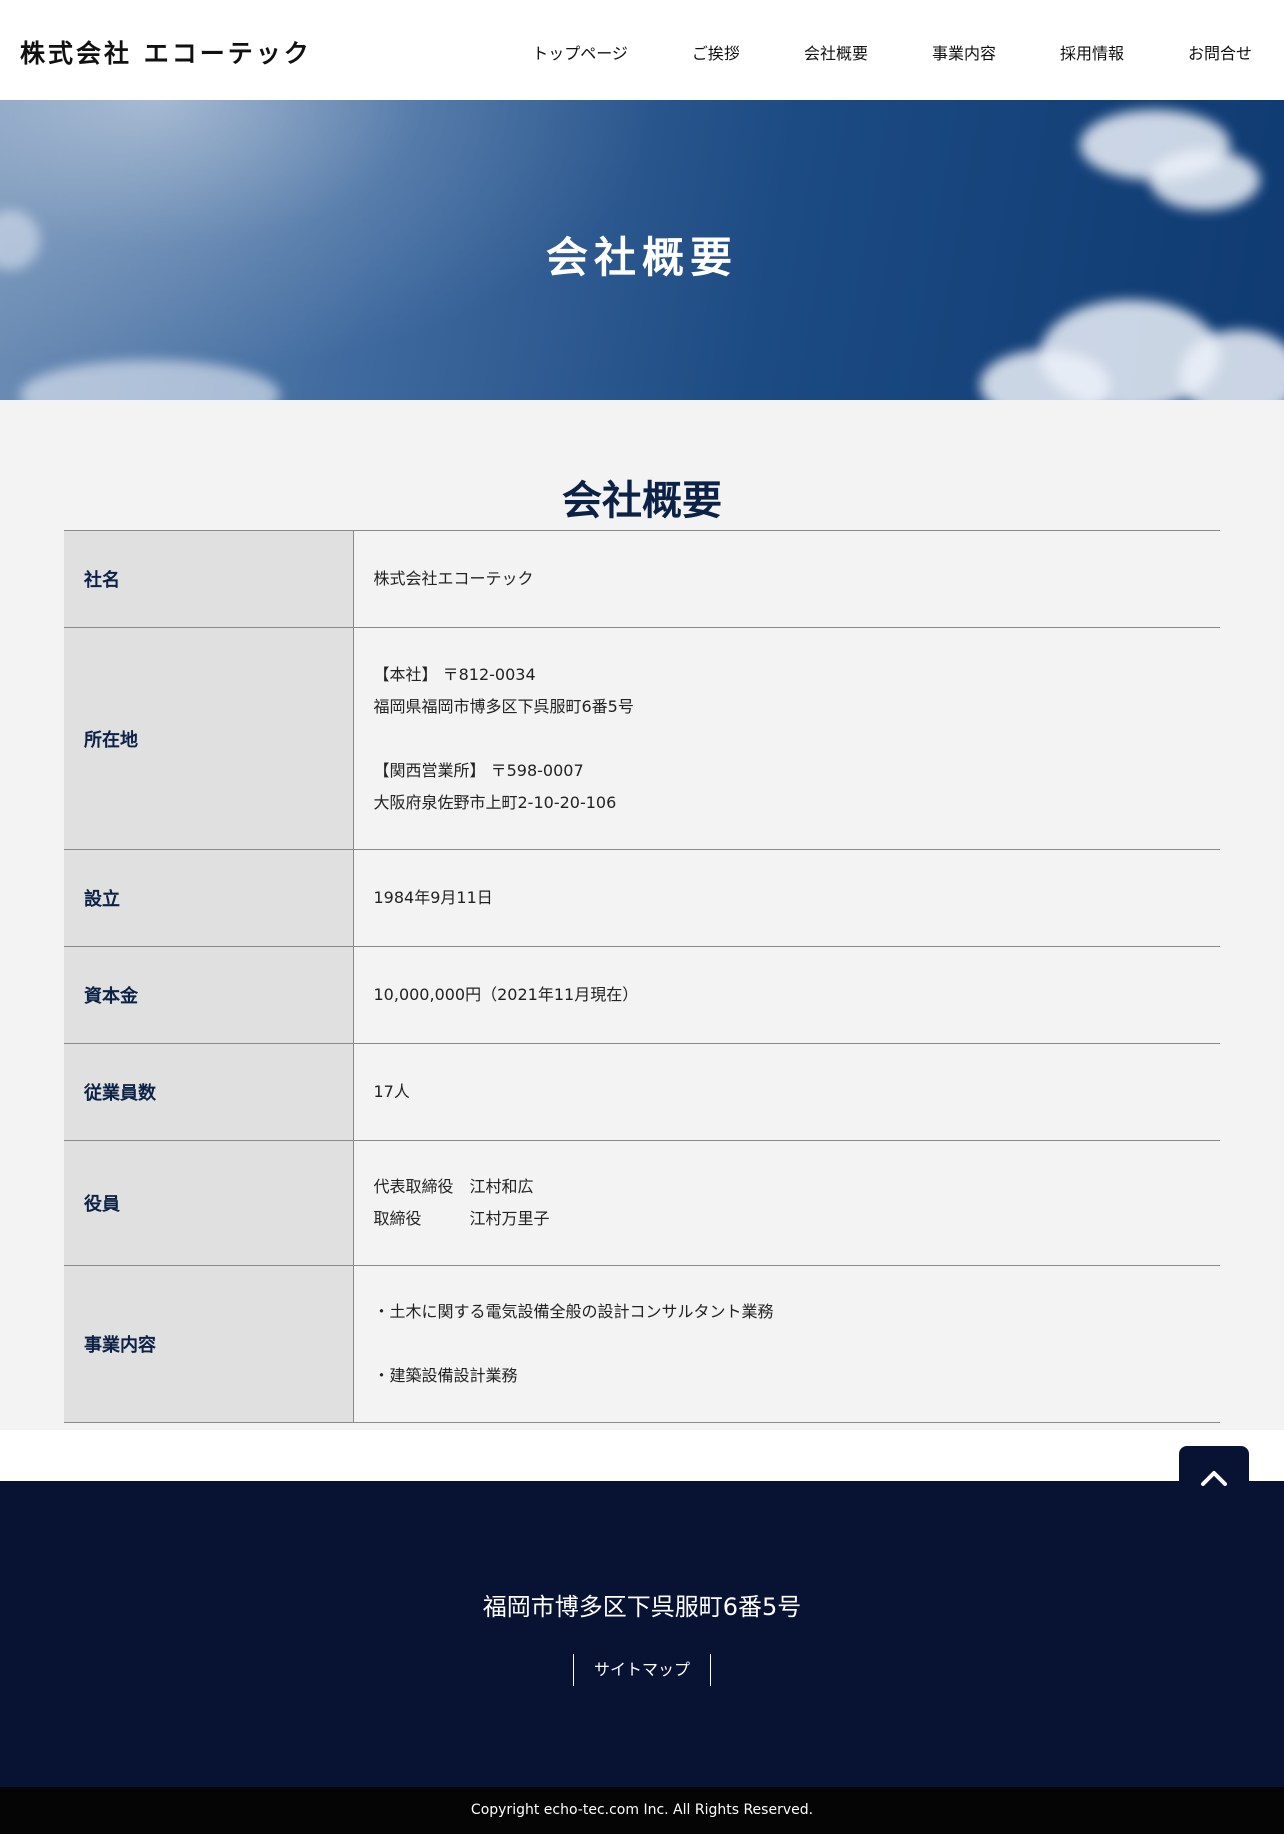  Describe the element at coordinates (642, 1670) in the screenshot. I see `sitemap-link: サイトマップ` at that location.